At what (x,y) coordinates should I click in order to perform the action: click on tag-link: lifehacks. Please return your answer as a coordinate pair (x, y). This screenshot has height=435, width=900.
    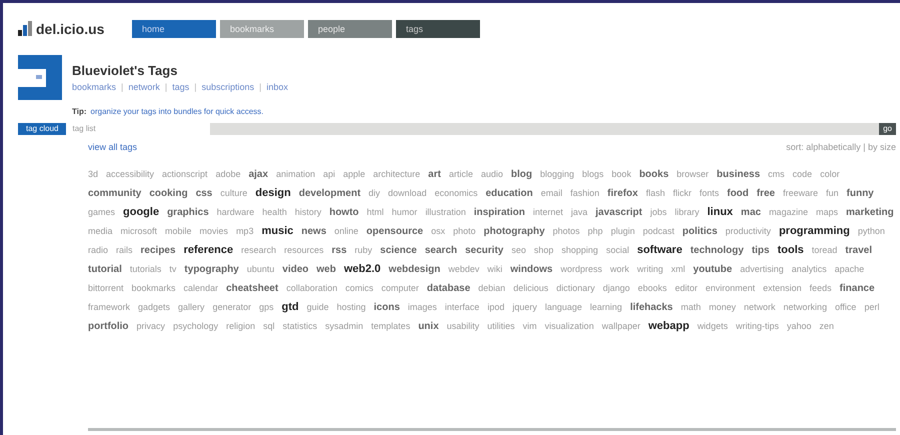
    Looking at the image, I should click on (651, 307).